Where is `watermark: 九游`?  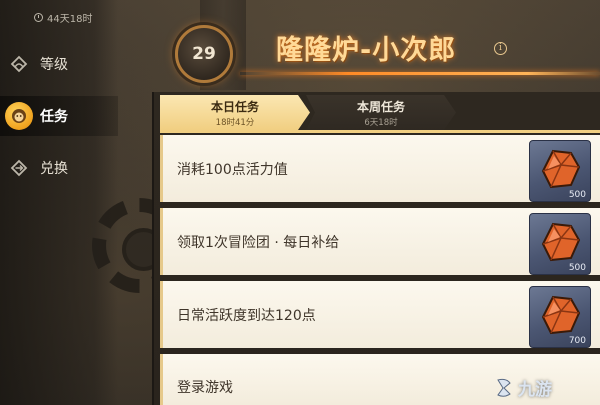 watermark: 九游 is located at coordinates (522, 387).